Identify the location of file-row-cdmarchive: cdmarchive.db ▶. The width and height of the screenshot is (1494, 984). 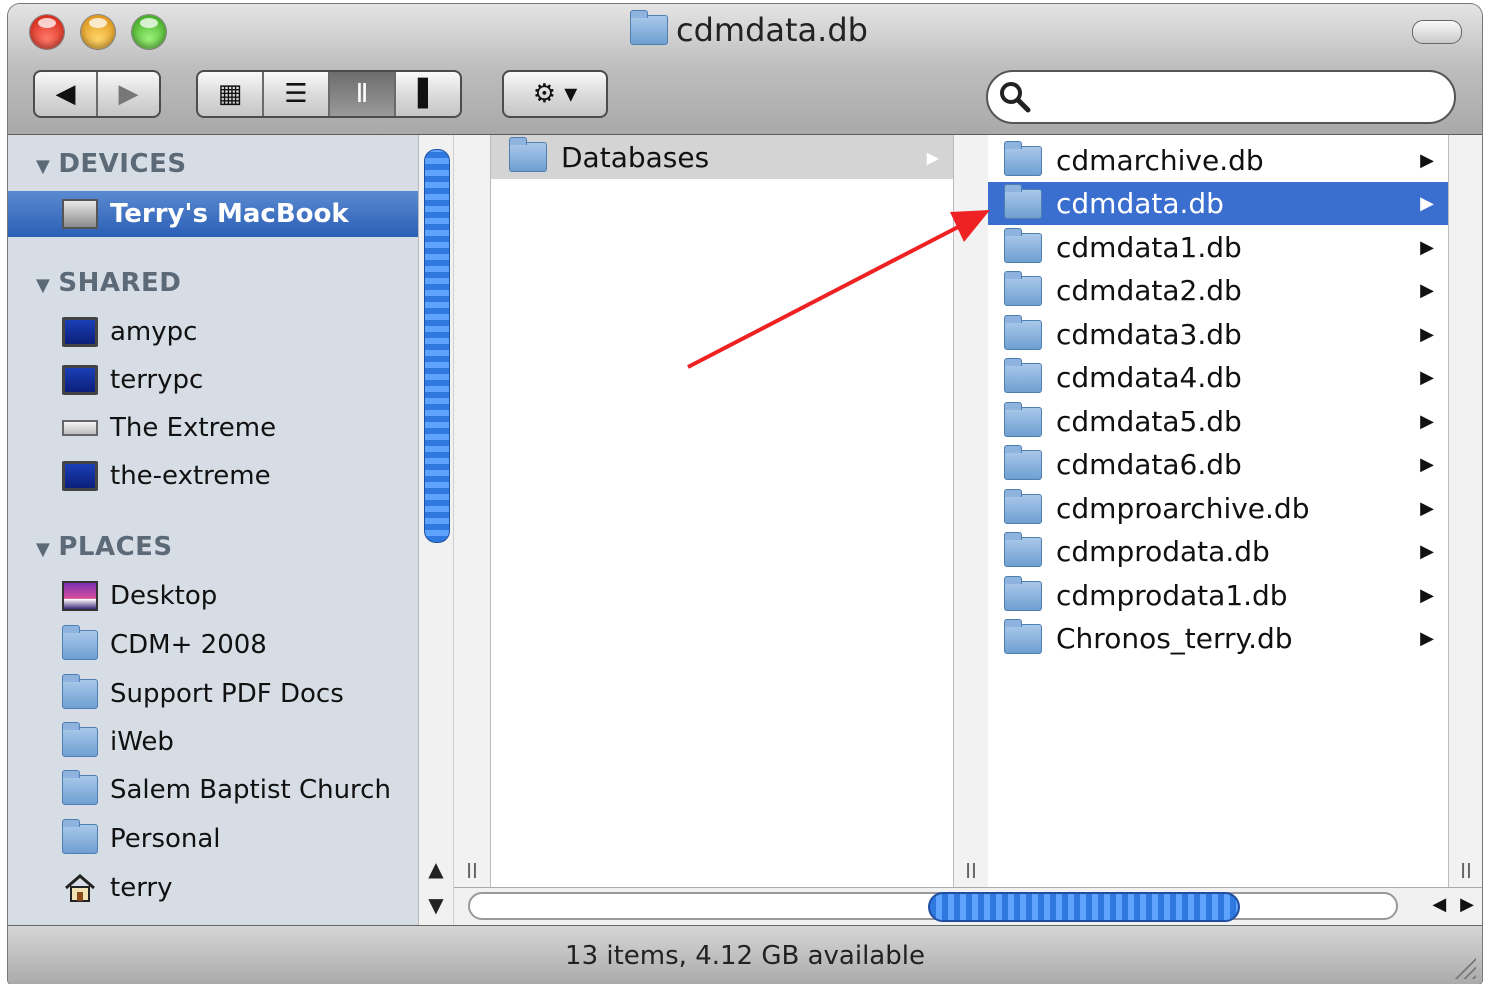
(1218, 160).